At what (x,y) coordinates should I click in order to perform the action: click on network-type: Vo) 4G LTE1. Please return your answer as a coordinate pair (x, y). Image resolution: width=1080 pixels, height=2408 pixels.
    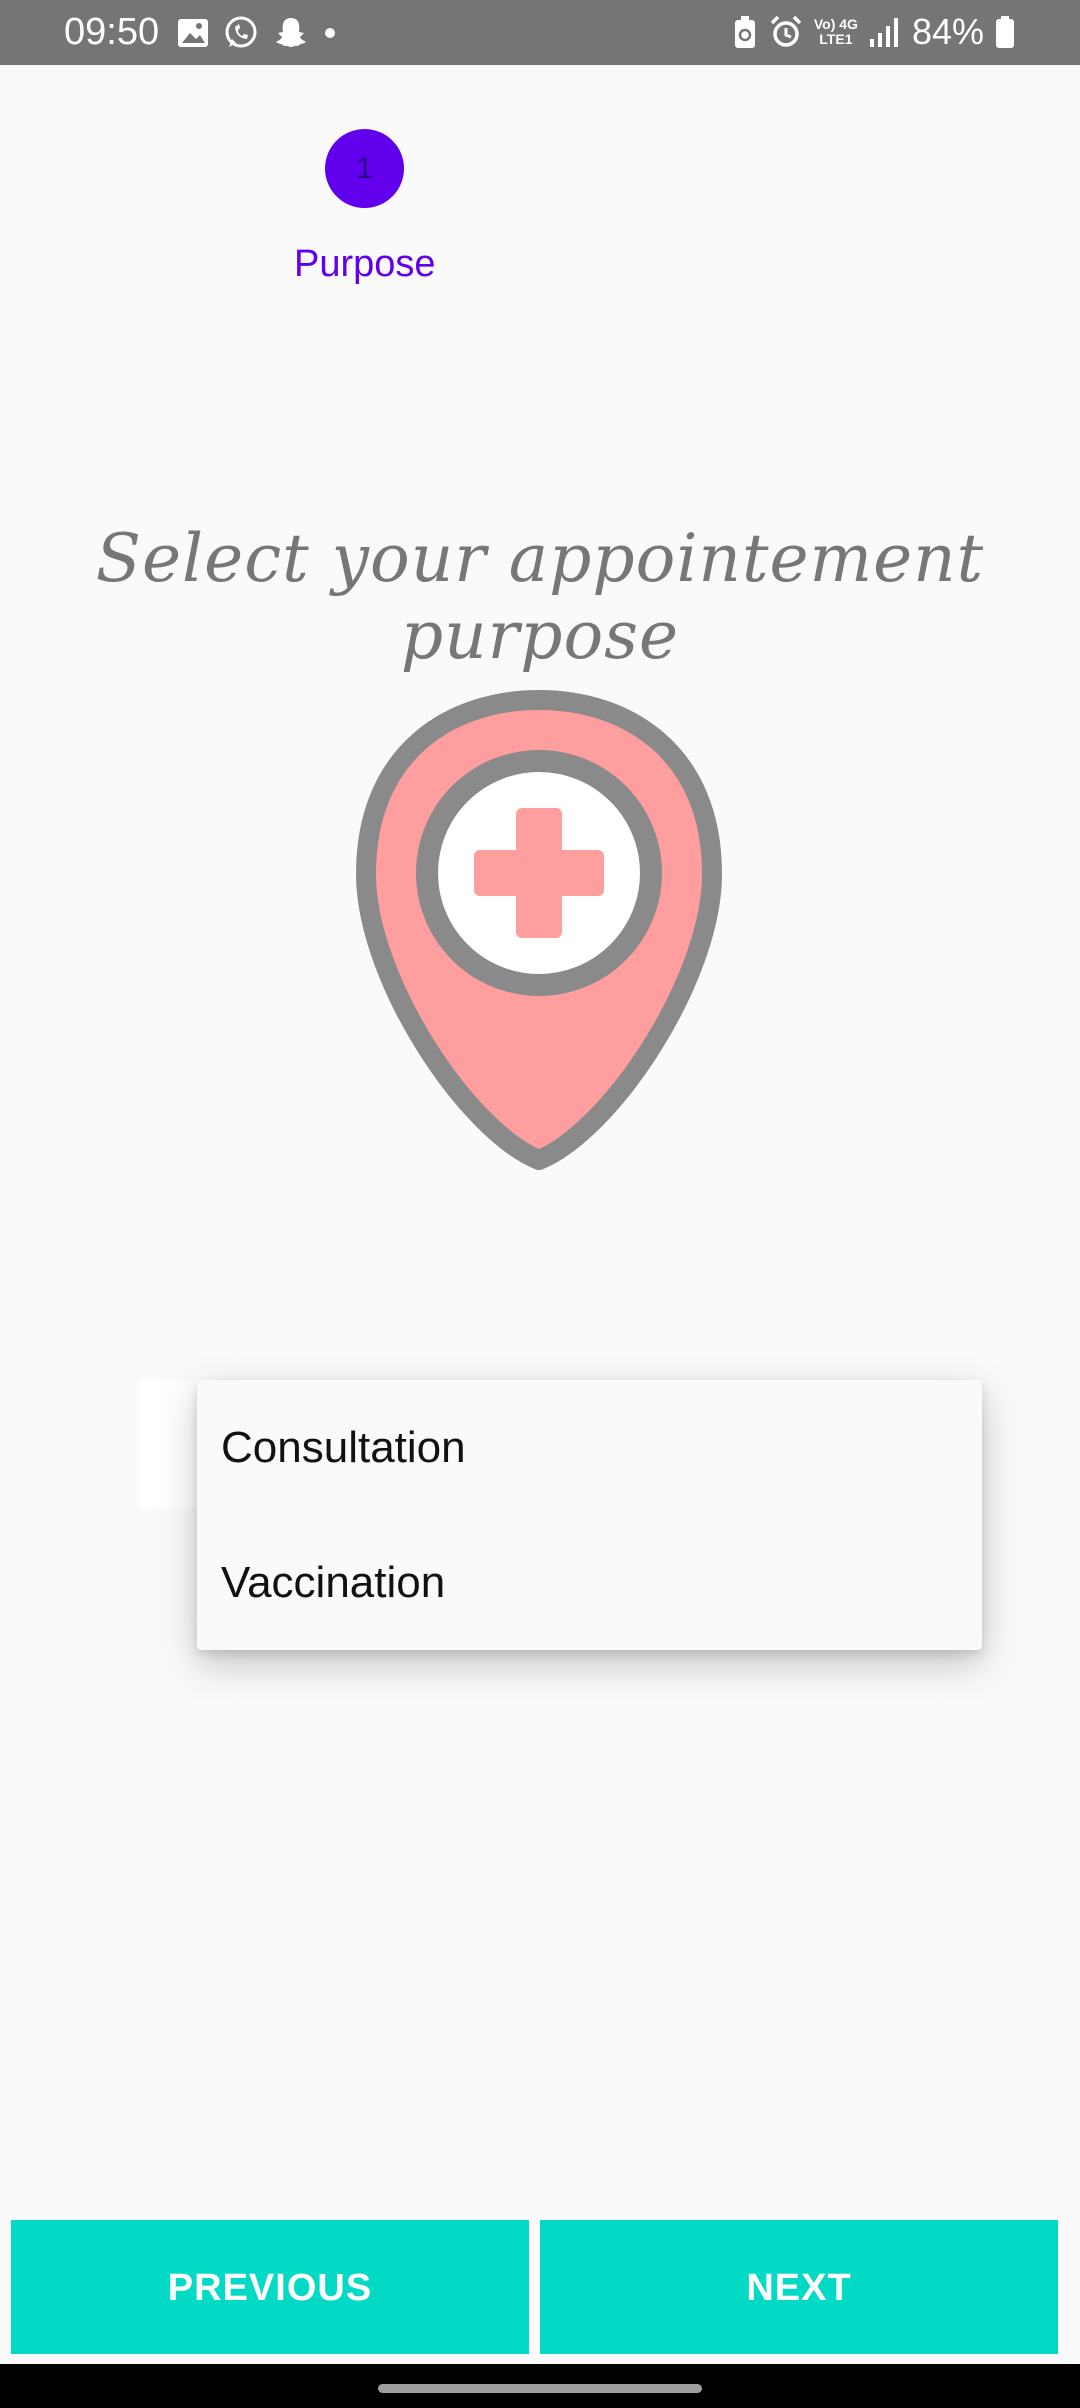
    Looking at the image, I should click on (836, 32).